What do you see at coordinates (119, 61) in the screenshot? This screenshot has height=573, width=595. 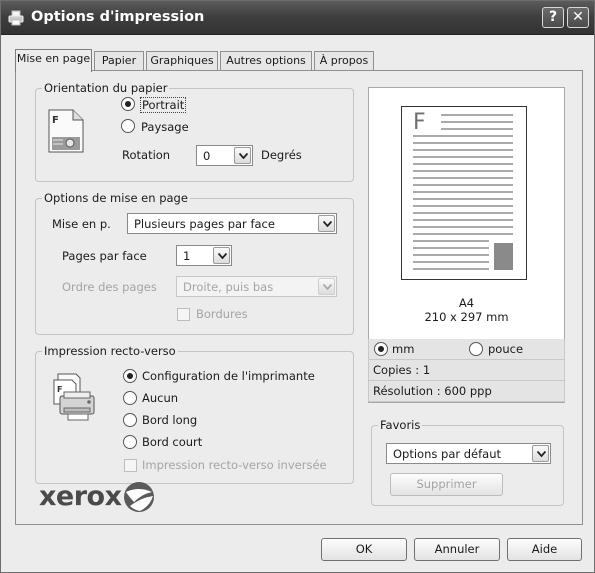 I see `tab-papier: Papier` at bounding box center [119, 61].